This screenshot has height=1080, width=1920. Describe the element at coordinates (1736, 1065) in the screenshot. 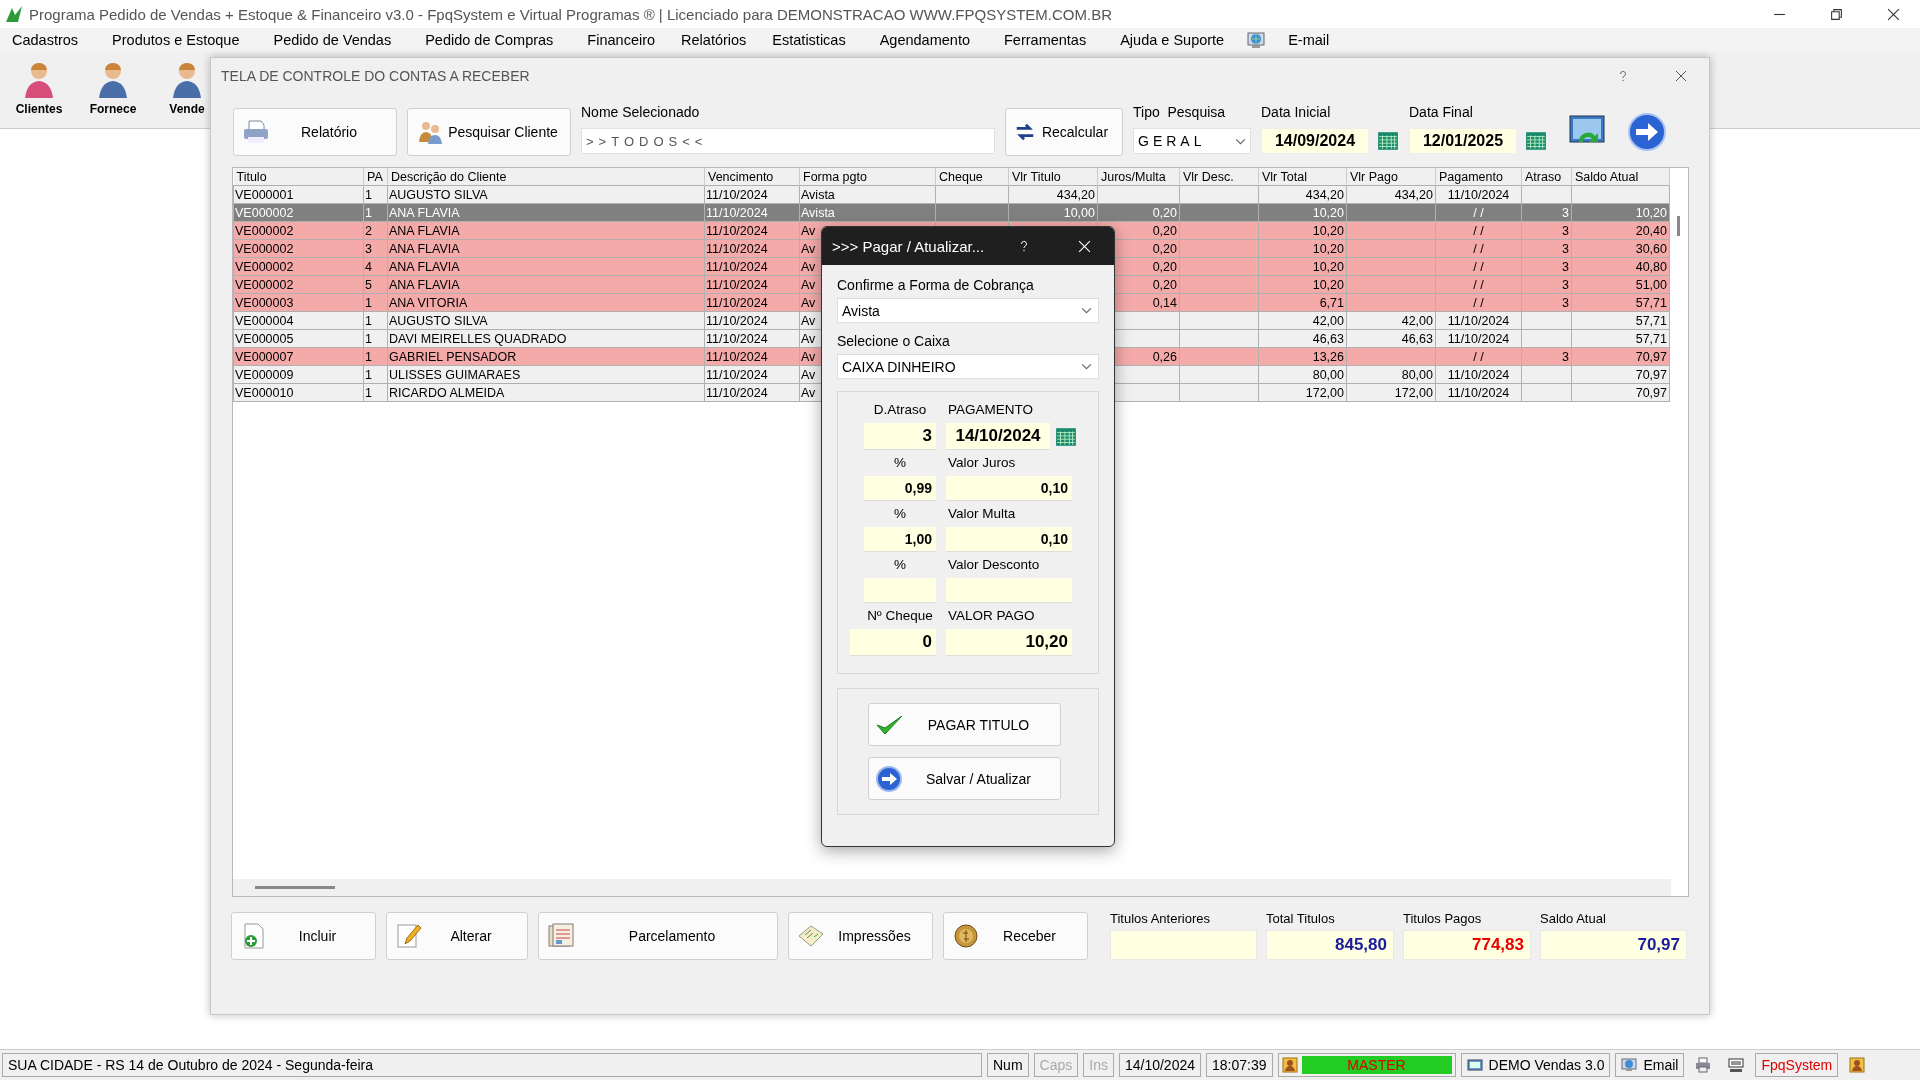

I see `keyboard-icon` at that location.